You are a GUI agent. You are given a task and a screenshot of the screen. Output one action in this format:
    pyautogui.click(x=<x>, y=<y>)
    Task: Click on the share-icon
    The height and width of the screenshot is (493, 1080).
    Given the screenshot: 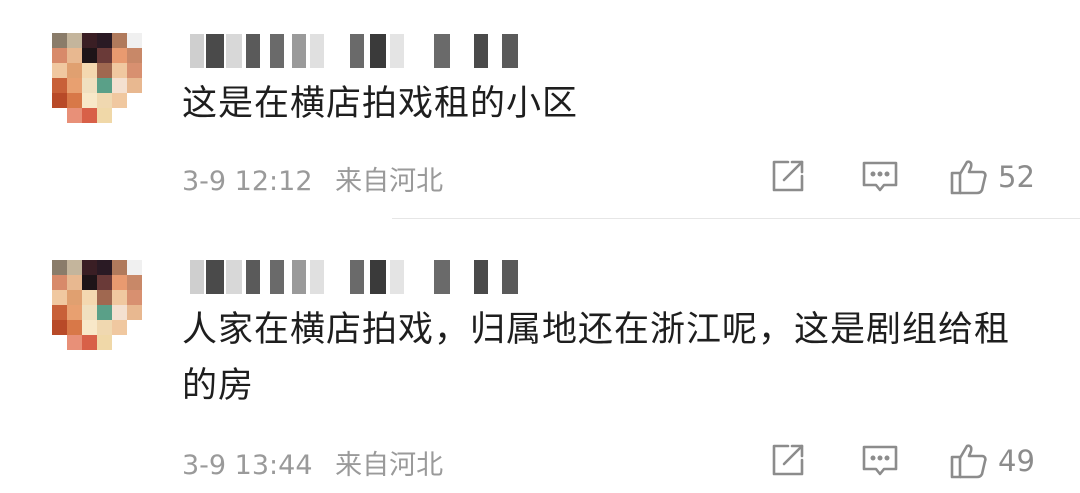 What is the action you would take?
    pyautogui.click(x=788, y=460)
    